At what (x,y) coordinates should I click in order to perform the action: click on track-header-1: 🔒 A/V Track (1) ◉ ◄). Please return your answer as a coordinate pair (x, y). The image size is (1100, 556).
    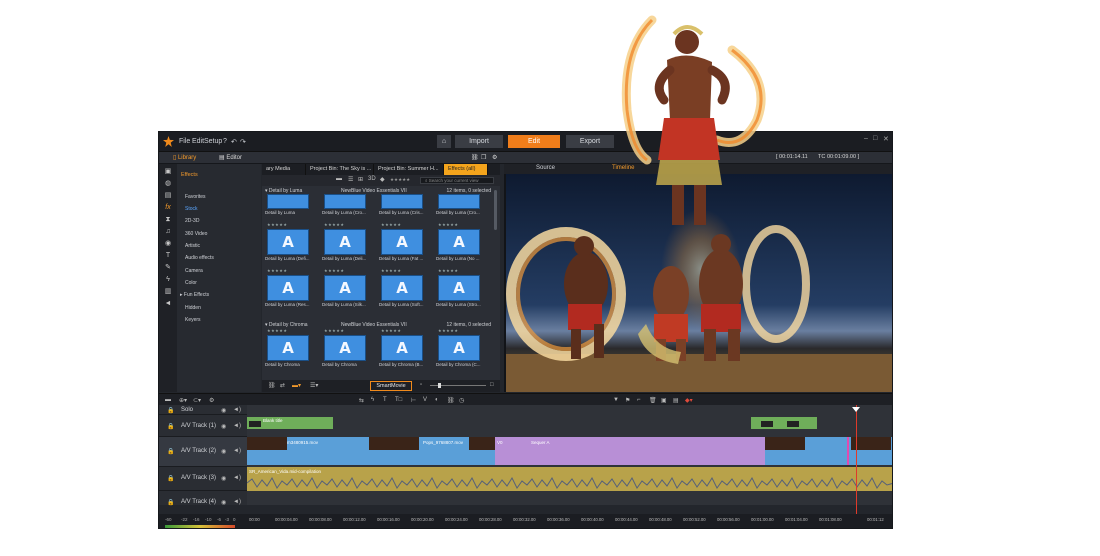
    Looking at the image, I should click on (203, 426).